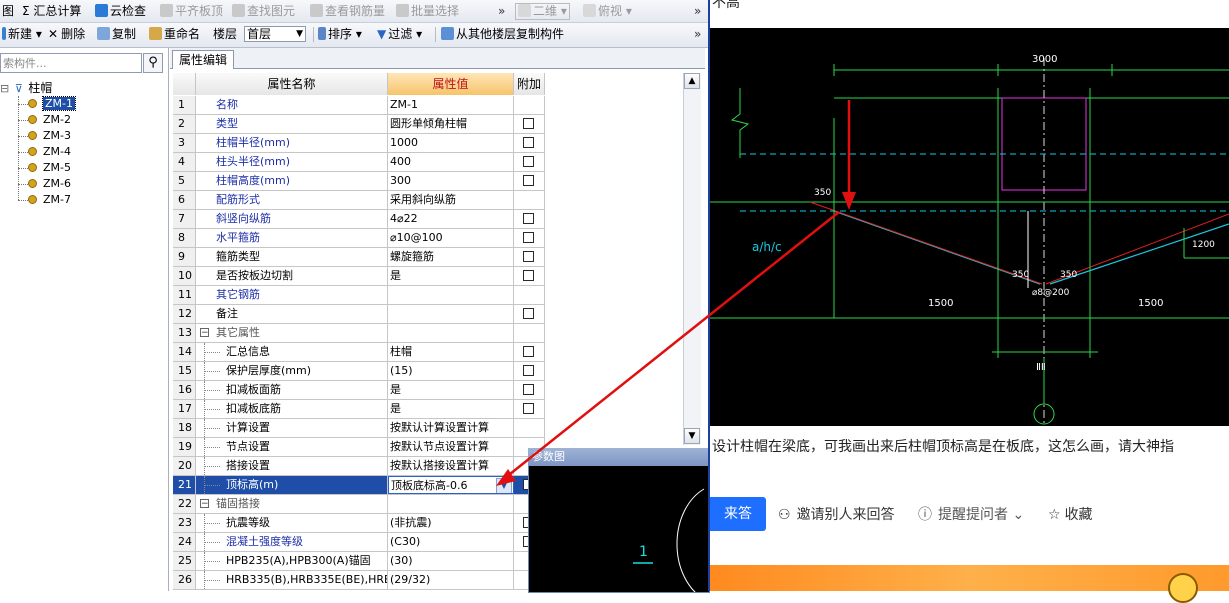 Image resolution: width=1229 pixels, height=603 pixels. Describe the element at coordinates (116, 34) in the screenshot. I see `copy-button: 复制` at that location.